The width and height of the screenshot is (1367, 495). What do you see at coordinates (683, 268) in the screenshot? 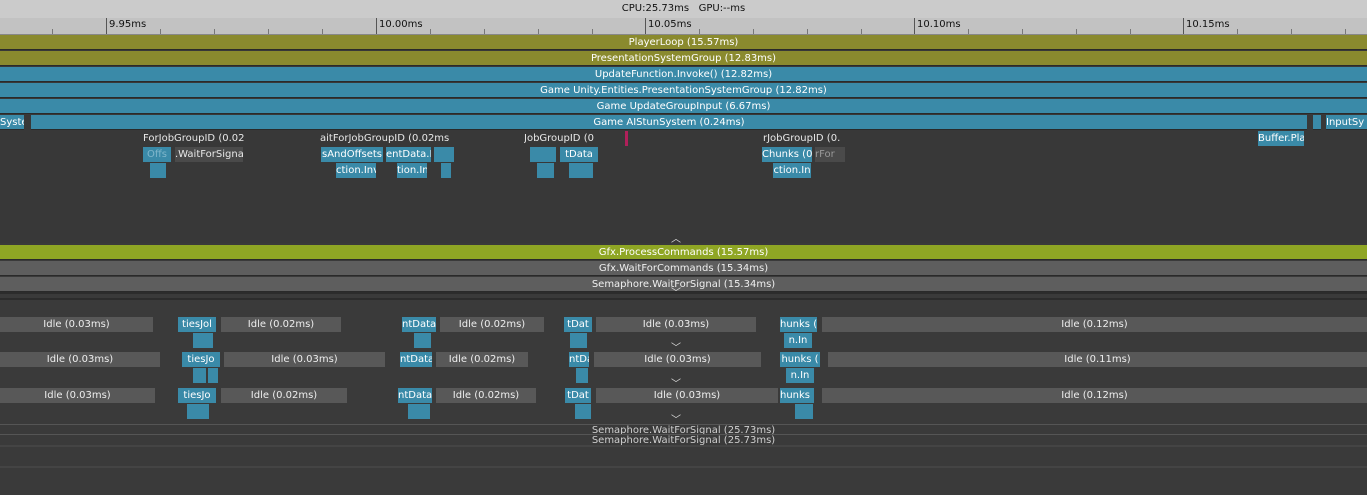
I see `wait-commands-bar: Gfx.WaitForCommands (15.34ms)` at bounding box center [683, 268].